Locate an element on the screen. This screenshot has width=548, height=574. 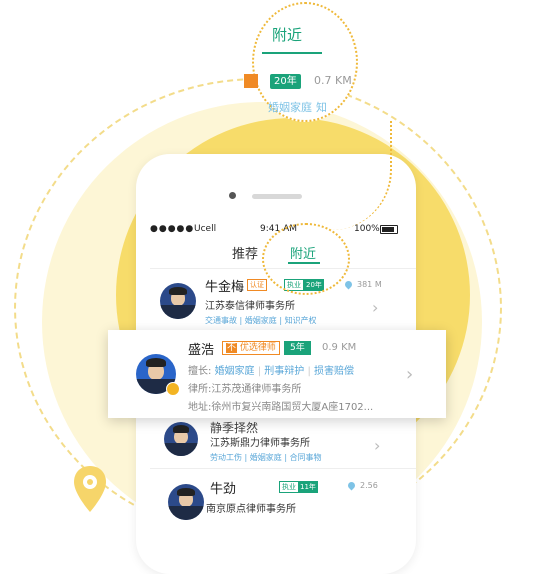
firm-name: 南京原点律师事务所 is located at coordinates (251, 509).